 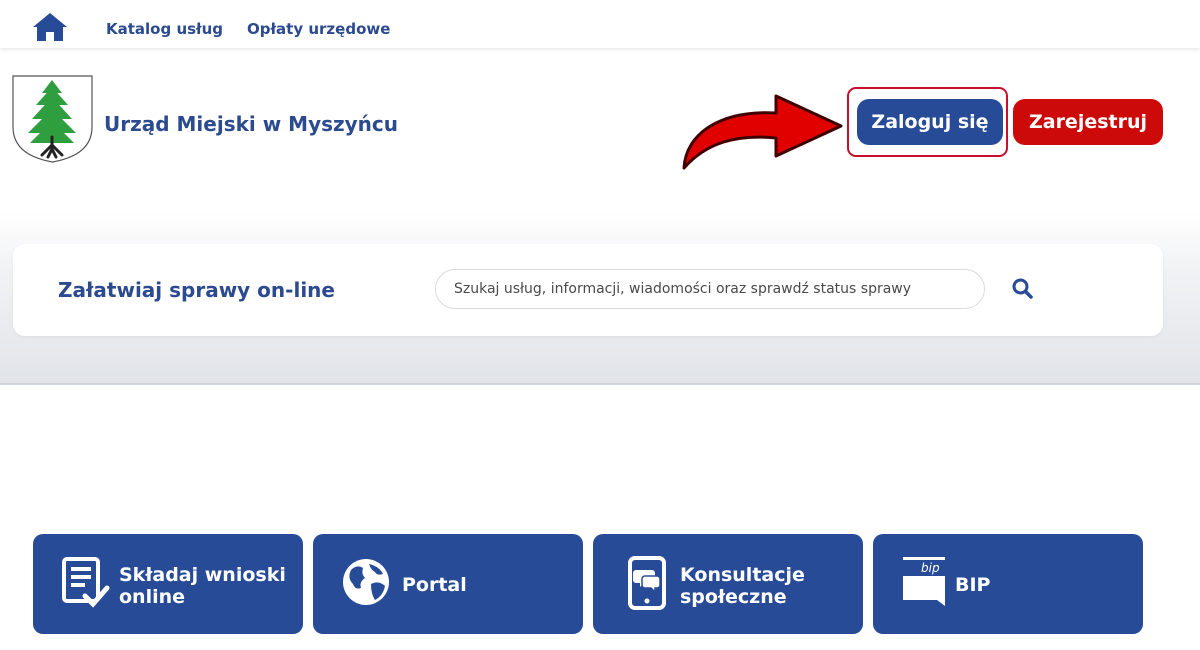 What do you see at coordinates (202, 575) in the screenshot?
I see `tile-label-line1: Składaj wnioski` at bounding box center [202, 575].